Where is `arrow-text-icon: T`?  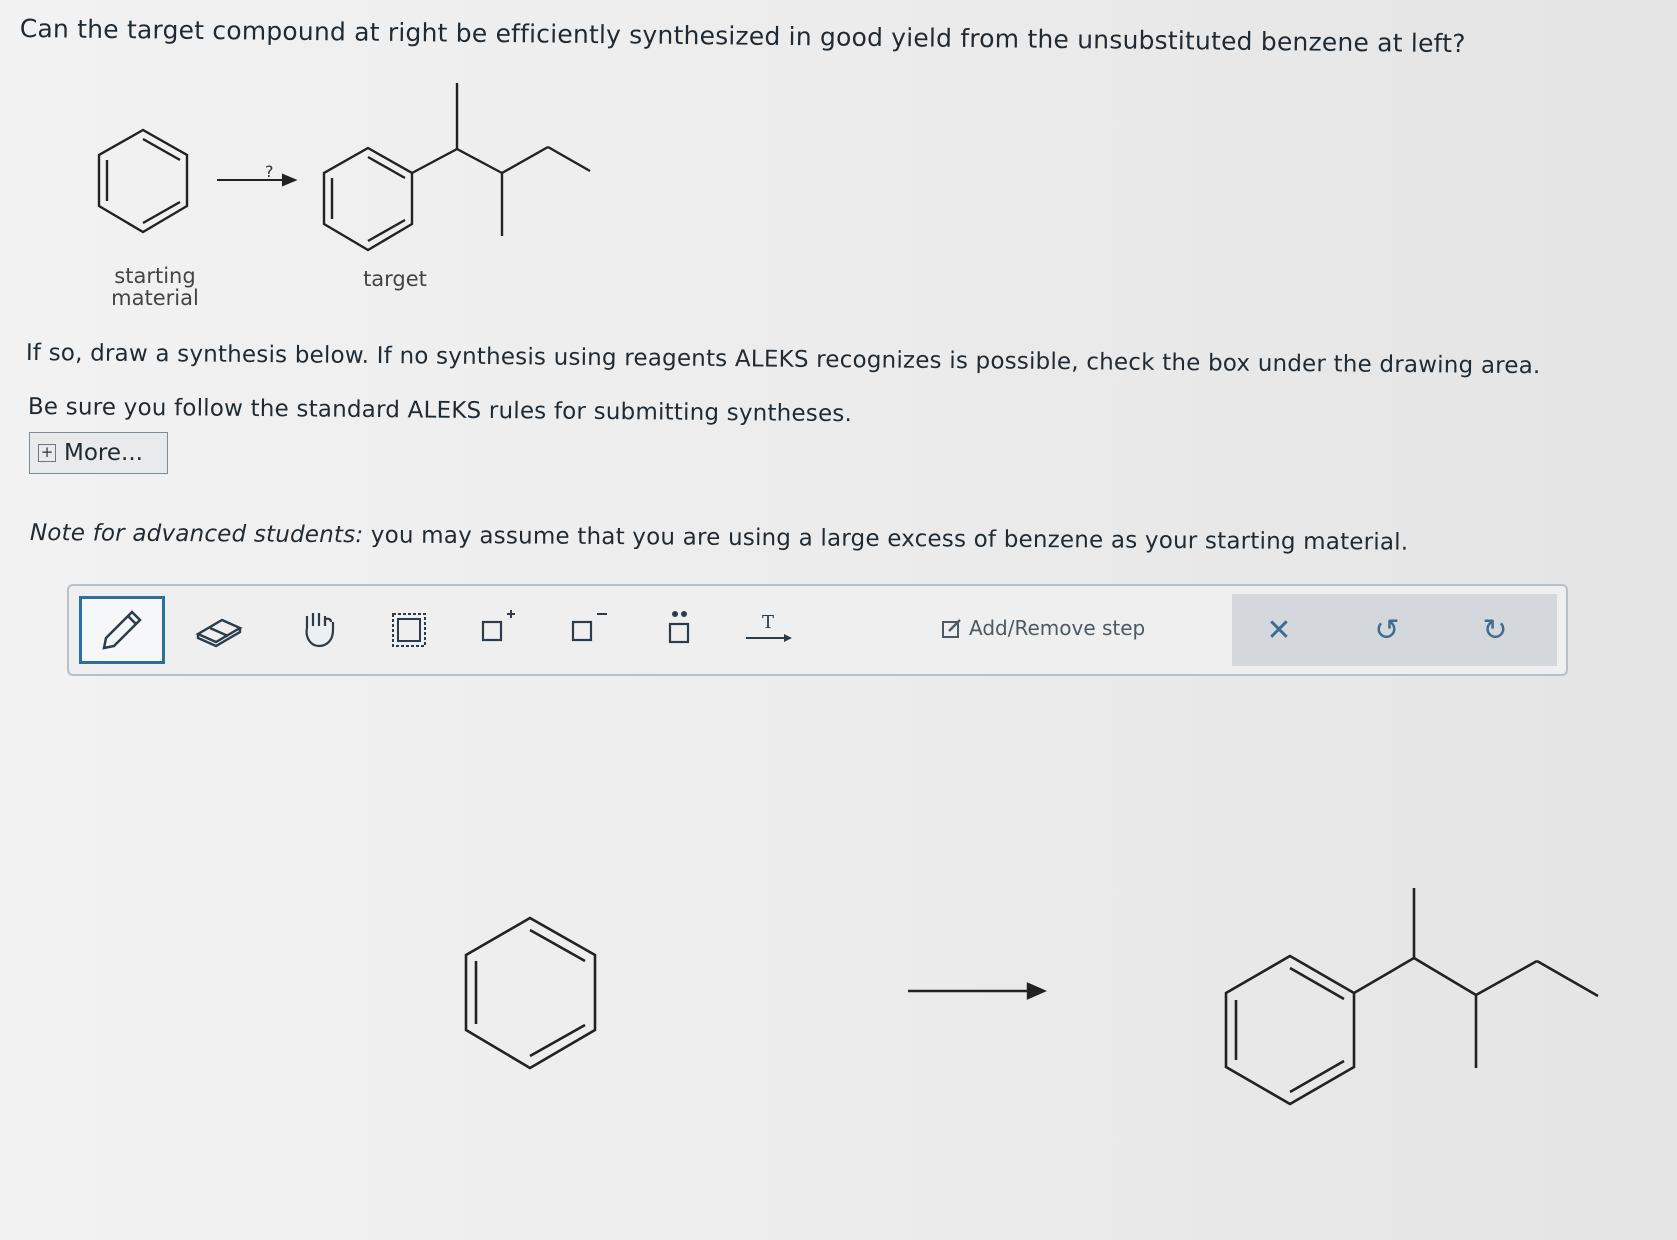
arrow-text-icon: T is located at coordinates (769, 627).